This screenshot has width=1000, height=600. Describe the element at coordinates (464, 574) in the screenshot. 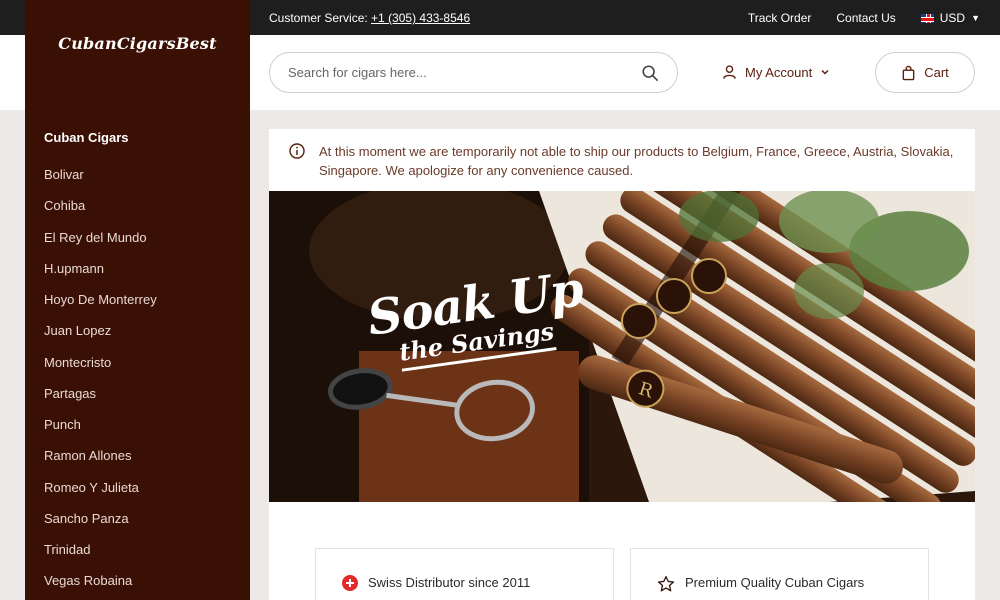

I see `feature-card-swiss: Swiss Distributor since 2011` at that location.